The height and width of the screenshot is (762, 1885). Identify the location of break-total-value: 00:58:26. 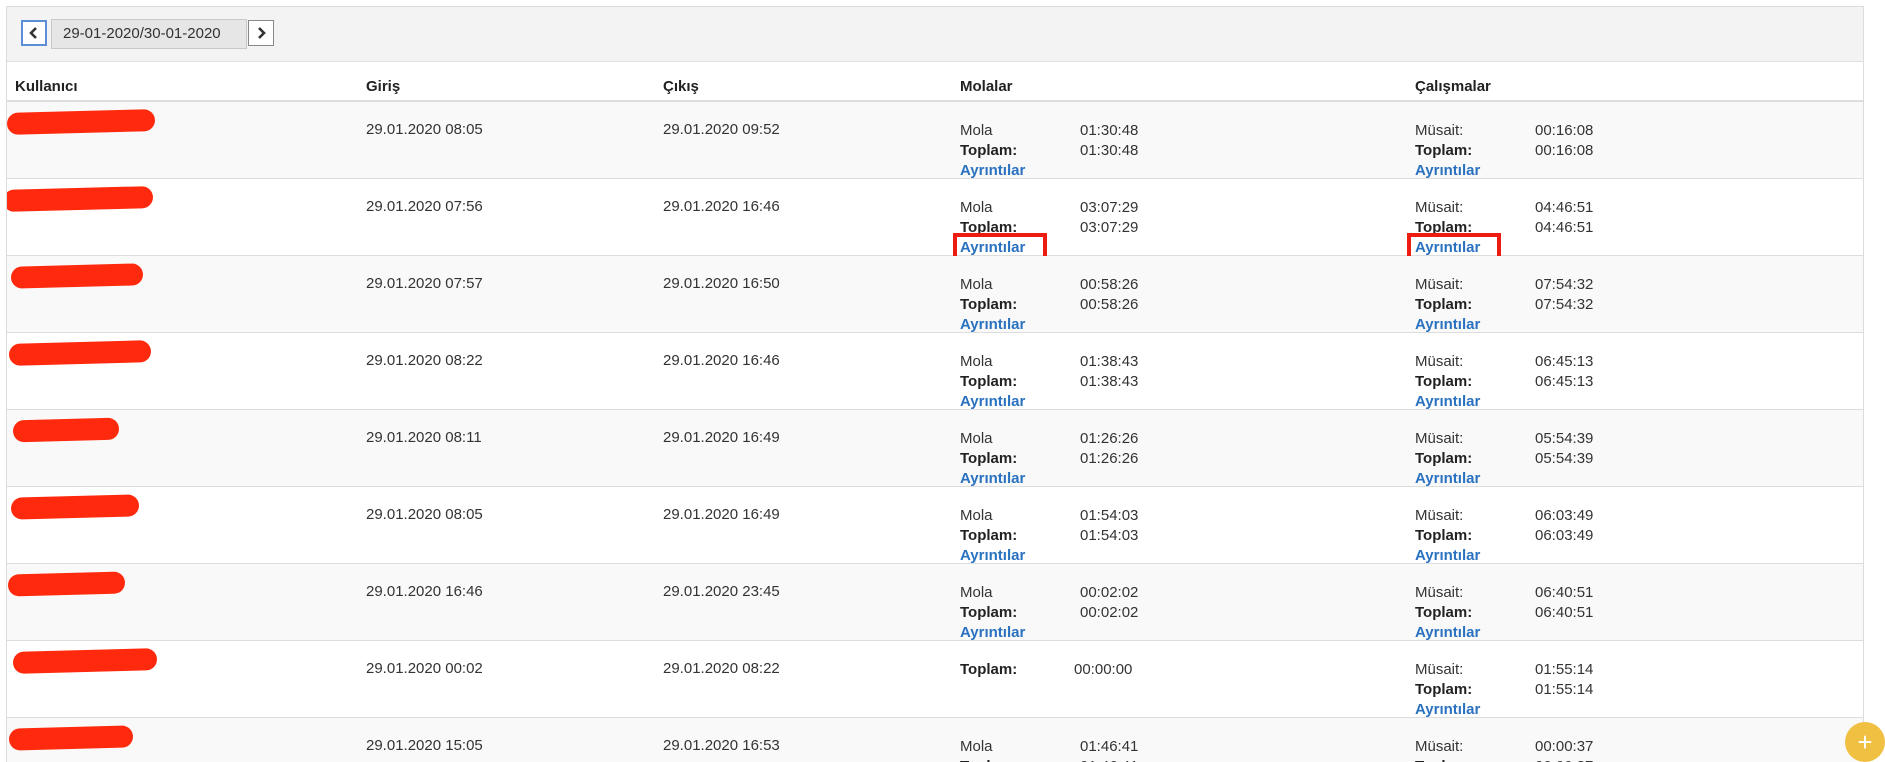
(1109, 304).